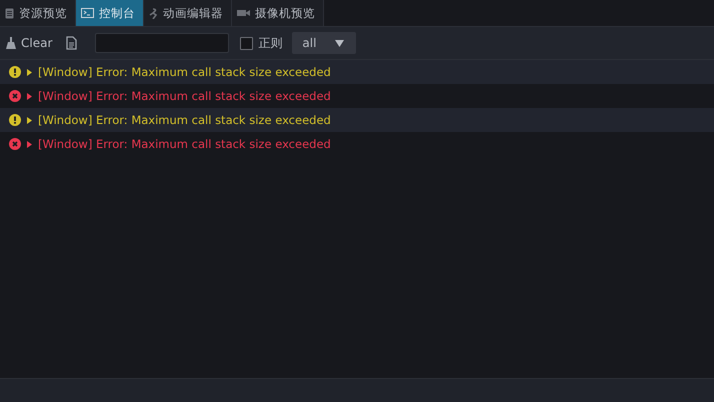 The width and height of the screenshot is (714, 402). Describe the element at coordinates (72, 43) in the screenshot. I see `log-file-icon` at that location.